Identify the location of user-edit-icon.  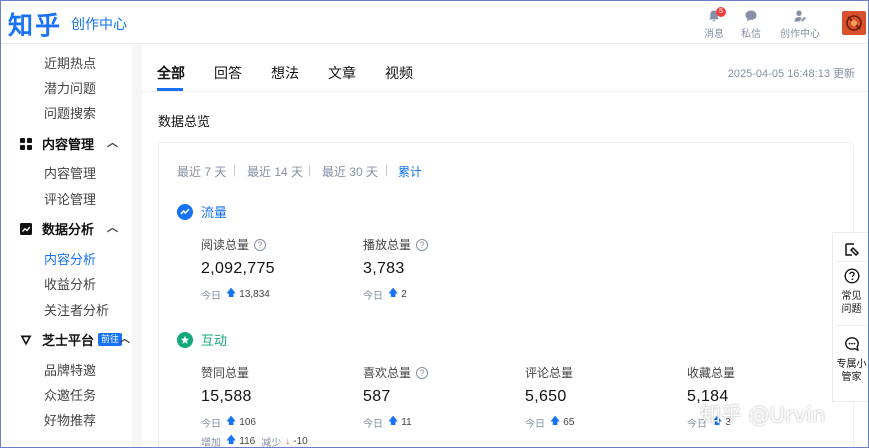
(800, 16).